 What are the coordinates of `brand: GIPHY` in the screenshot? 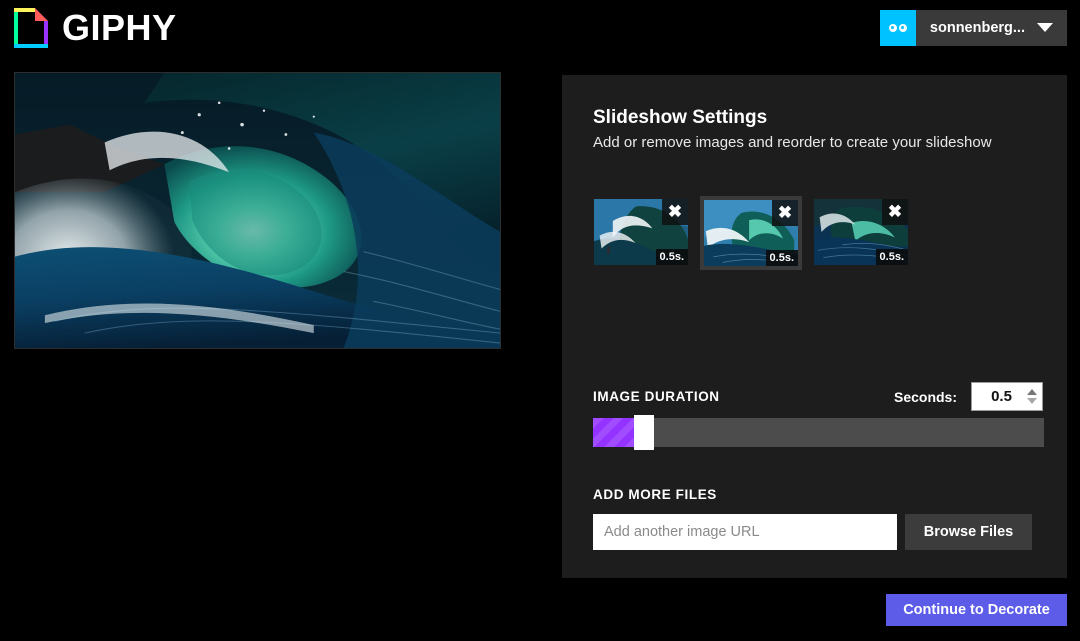 It's located at (88, 27).